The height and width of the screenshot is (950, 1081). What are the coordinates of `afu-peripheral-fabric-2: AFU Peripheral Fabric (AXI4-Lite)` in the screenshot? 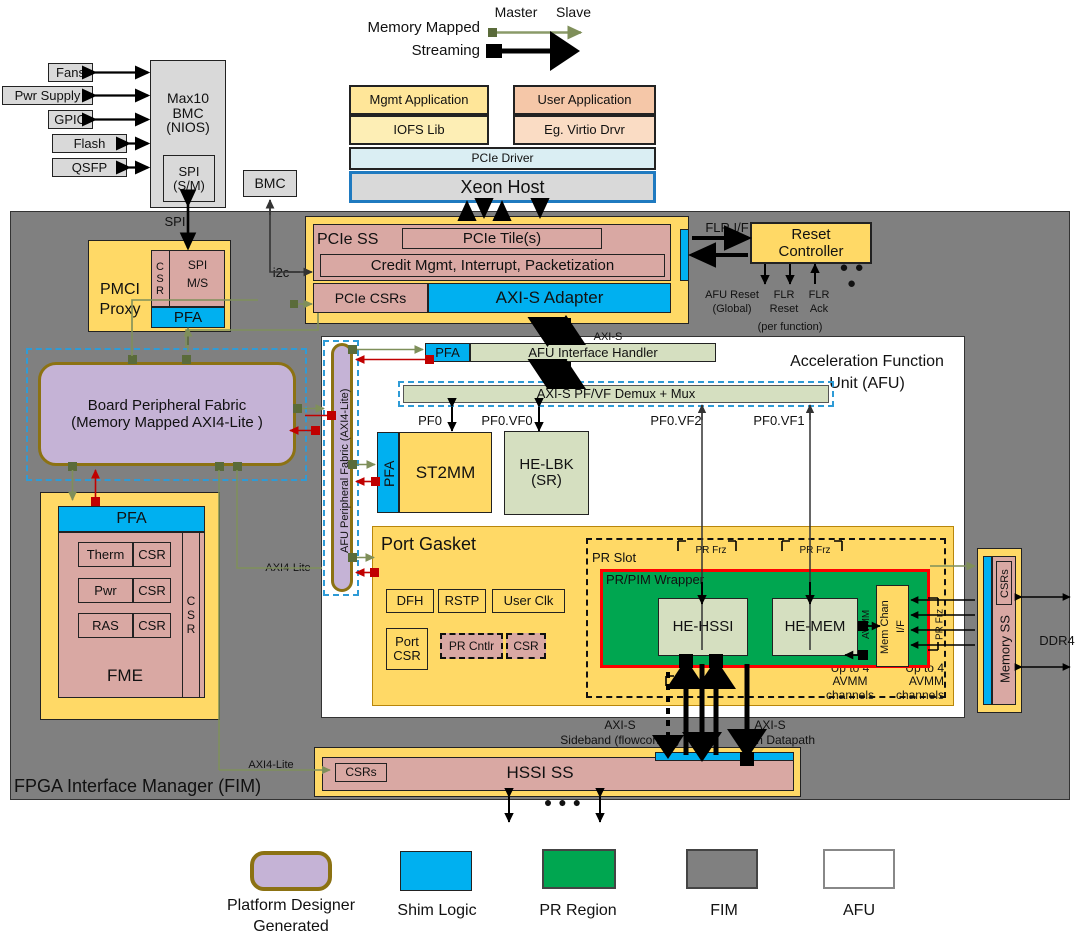 It's located at (342, 467).